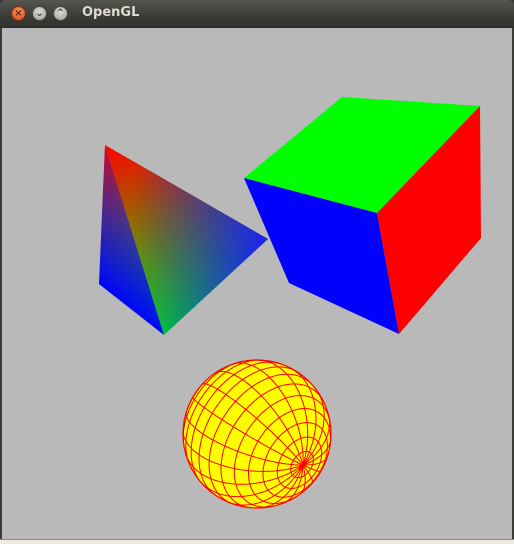 The width and height of the screenshot is (514, 544). I want to click on sphere, so click(257, 434).